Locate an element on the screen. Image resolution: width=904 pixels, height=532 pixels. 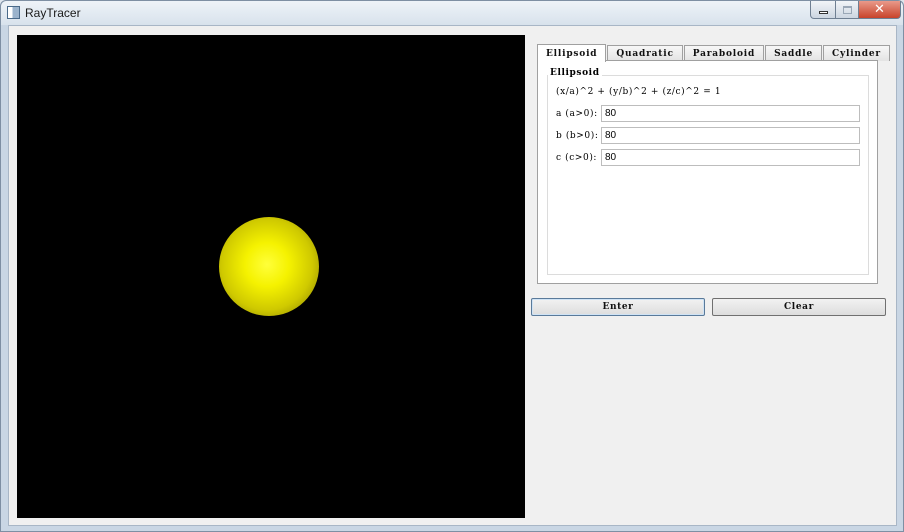
window-title: RayTracer is located at coordinates (53, 13).